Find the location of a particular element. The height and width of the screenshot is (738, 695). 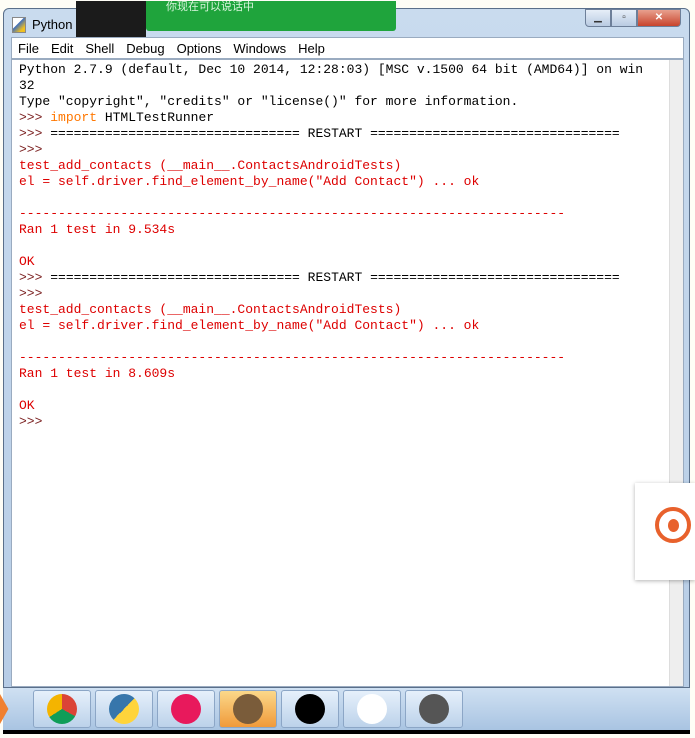

sublime-text-icon is located at coordinates (434, 709).